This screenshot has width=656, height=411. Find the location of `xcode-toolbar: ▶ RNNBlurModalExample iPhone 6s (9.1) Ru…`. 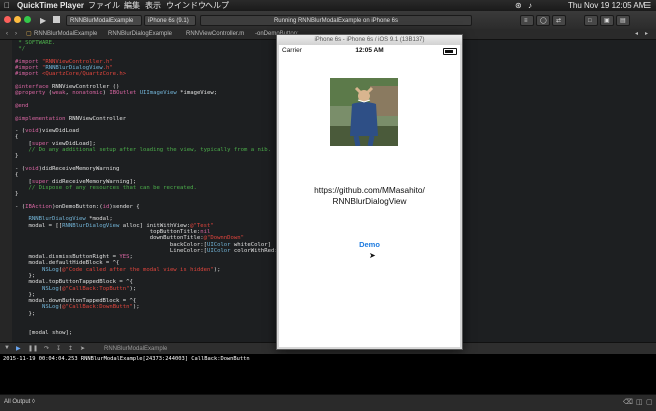

xcode-toolbar: ▶ RNNBlurModalExample iPhone 6s (9.1) Ru… is located at coordinates (328, 20).